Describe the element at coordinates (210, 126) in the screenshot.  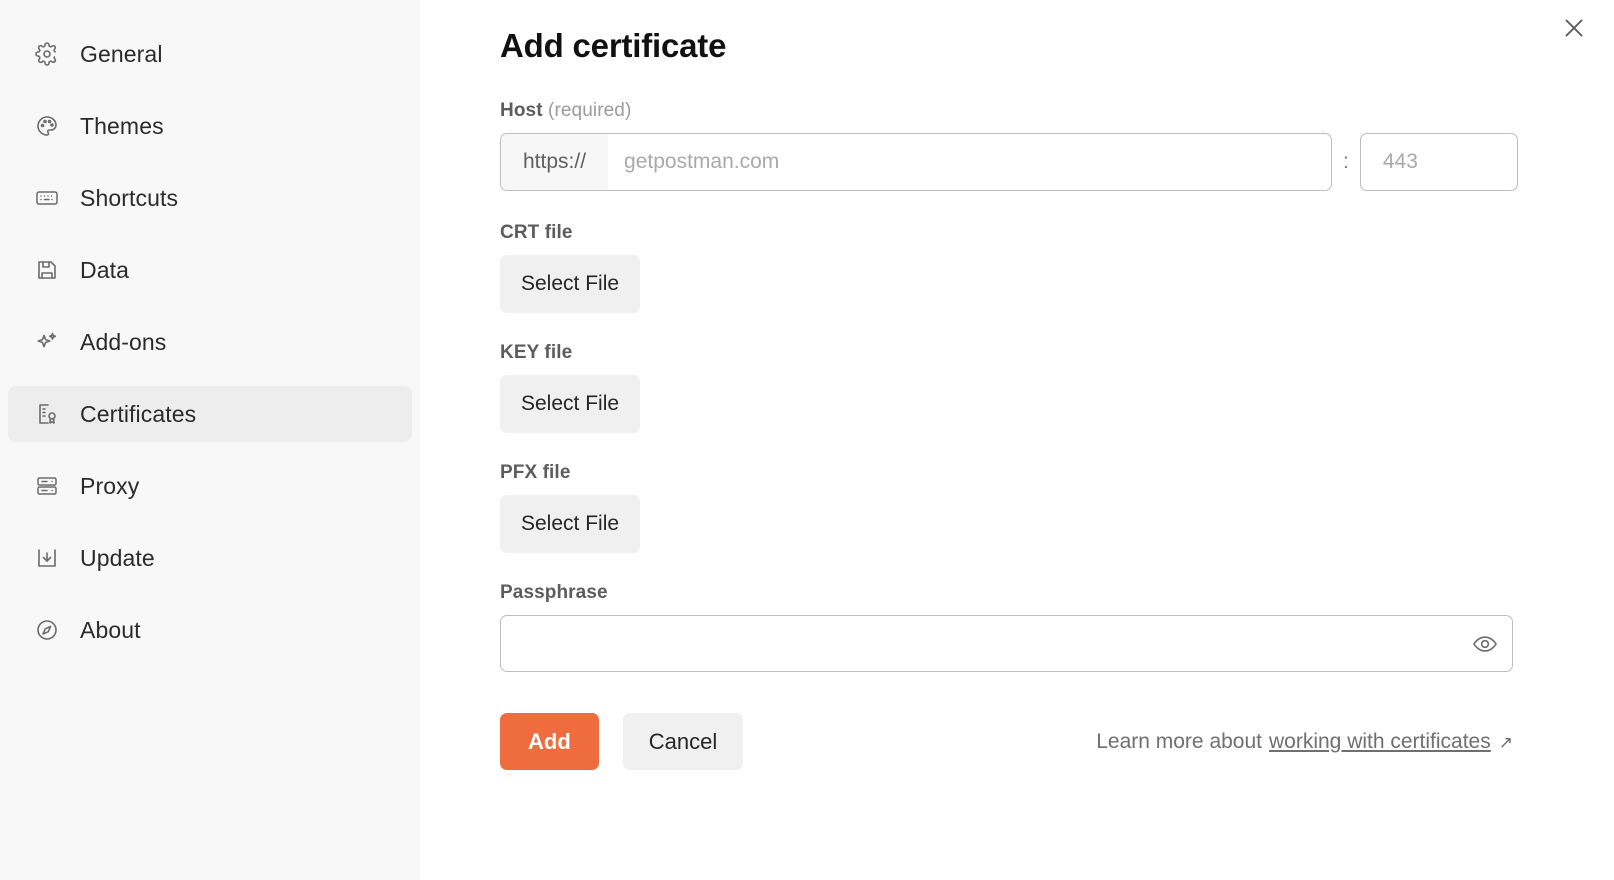
I see `sidebar-item-themes: Themes` at that location.